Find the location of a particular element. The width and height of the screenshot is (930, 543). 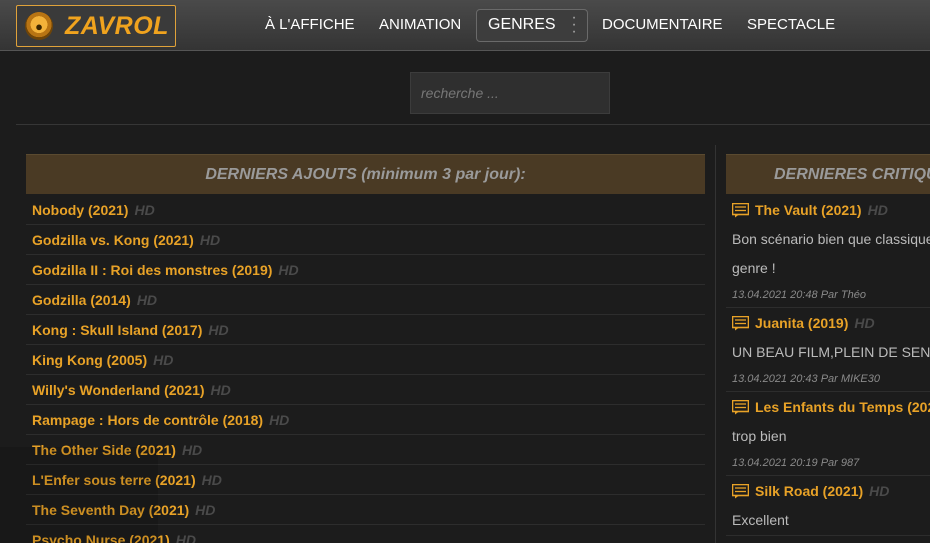

movie-title: Godzilla (2014) is located at coordinates (81, 300).